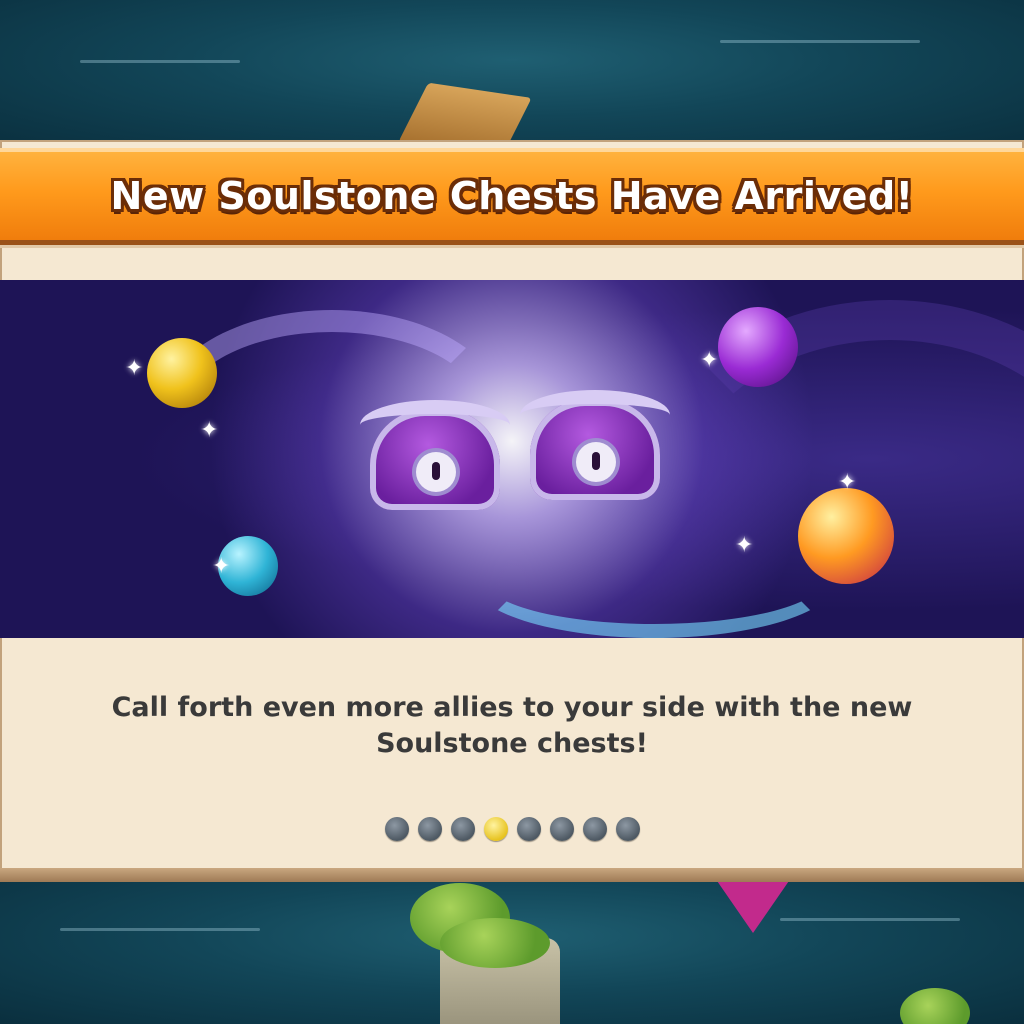 The width and height of the screenshot is (1024, 1024). What do you see at coordinates (512, 75) in the screenshot?
I see `ocean-background-top` at bounding box center [512, 75].